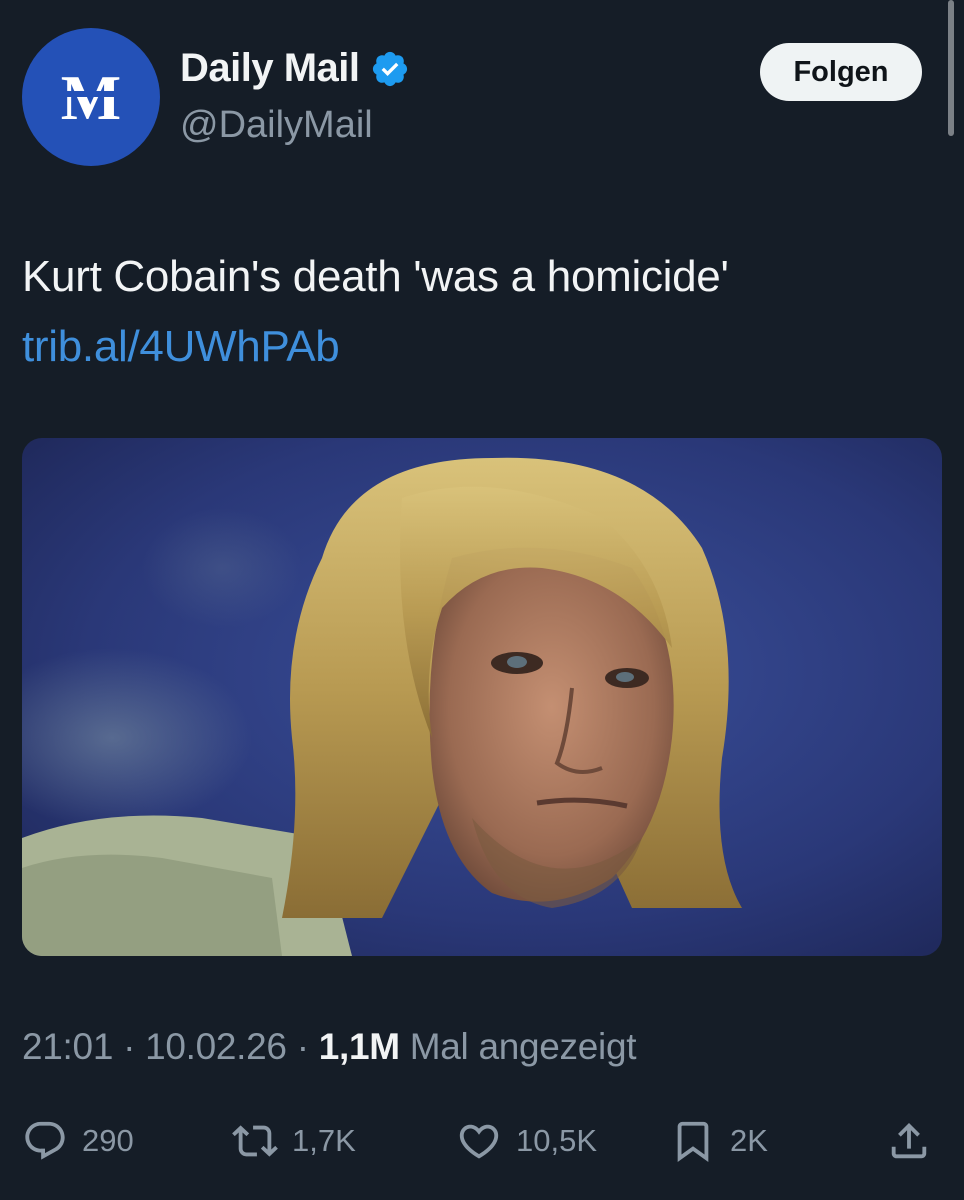 Image resolution: width=964 pixels, height=1200 pixels. Describe the element at coordinates (45, 1140) in the screenshot. I see `reply-icon` at that location.